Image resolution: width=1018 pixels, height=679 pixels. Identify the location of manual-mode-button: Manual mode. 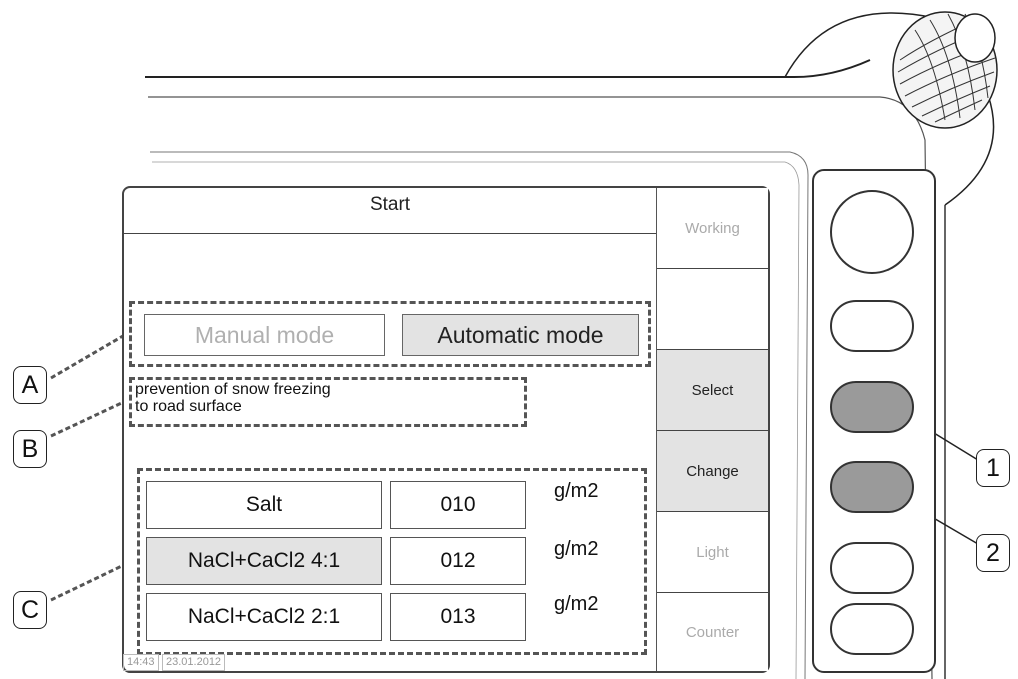
(264, 335).